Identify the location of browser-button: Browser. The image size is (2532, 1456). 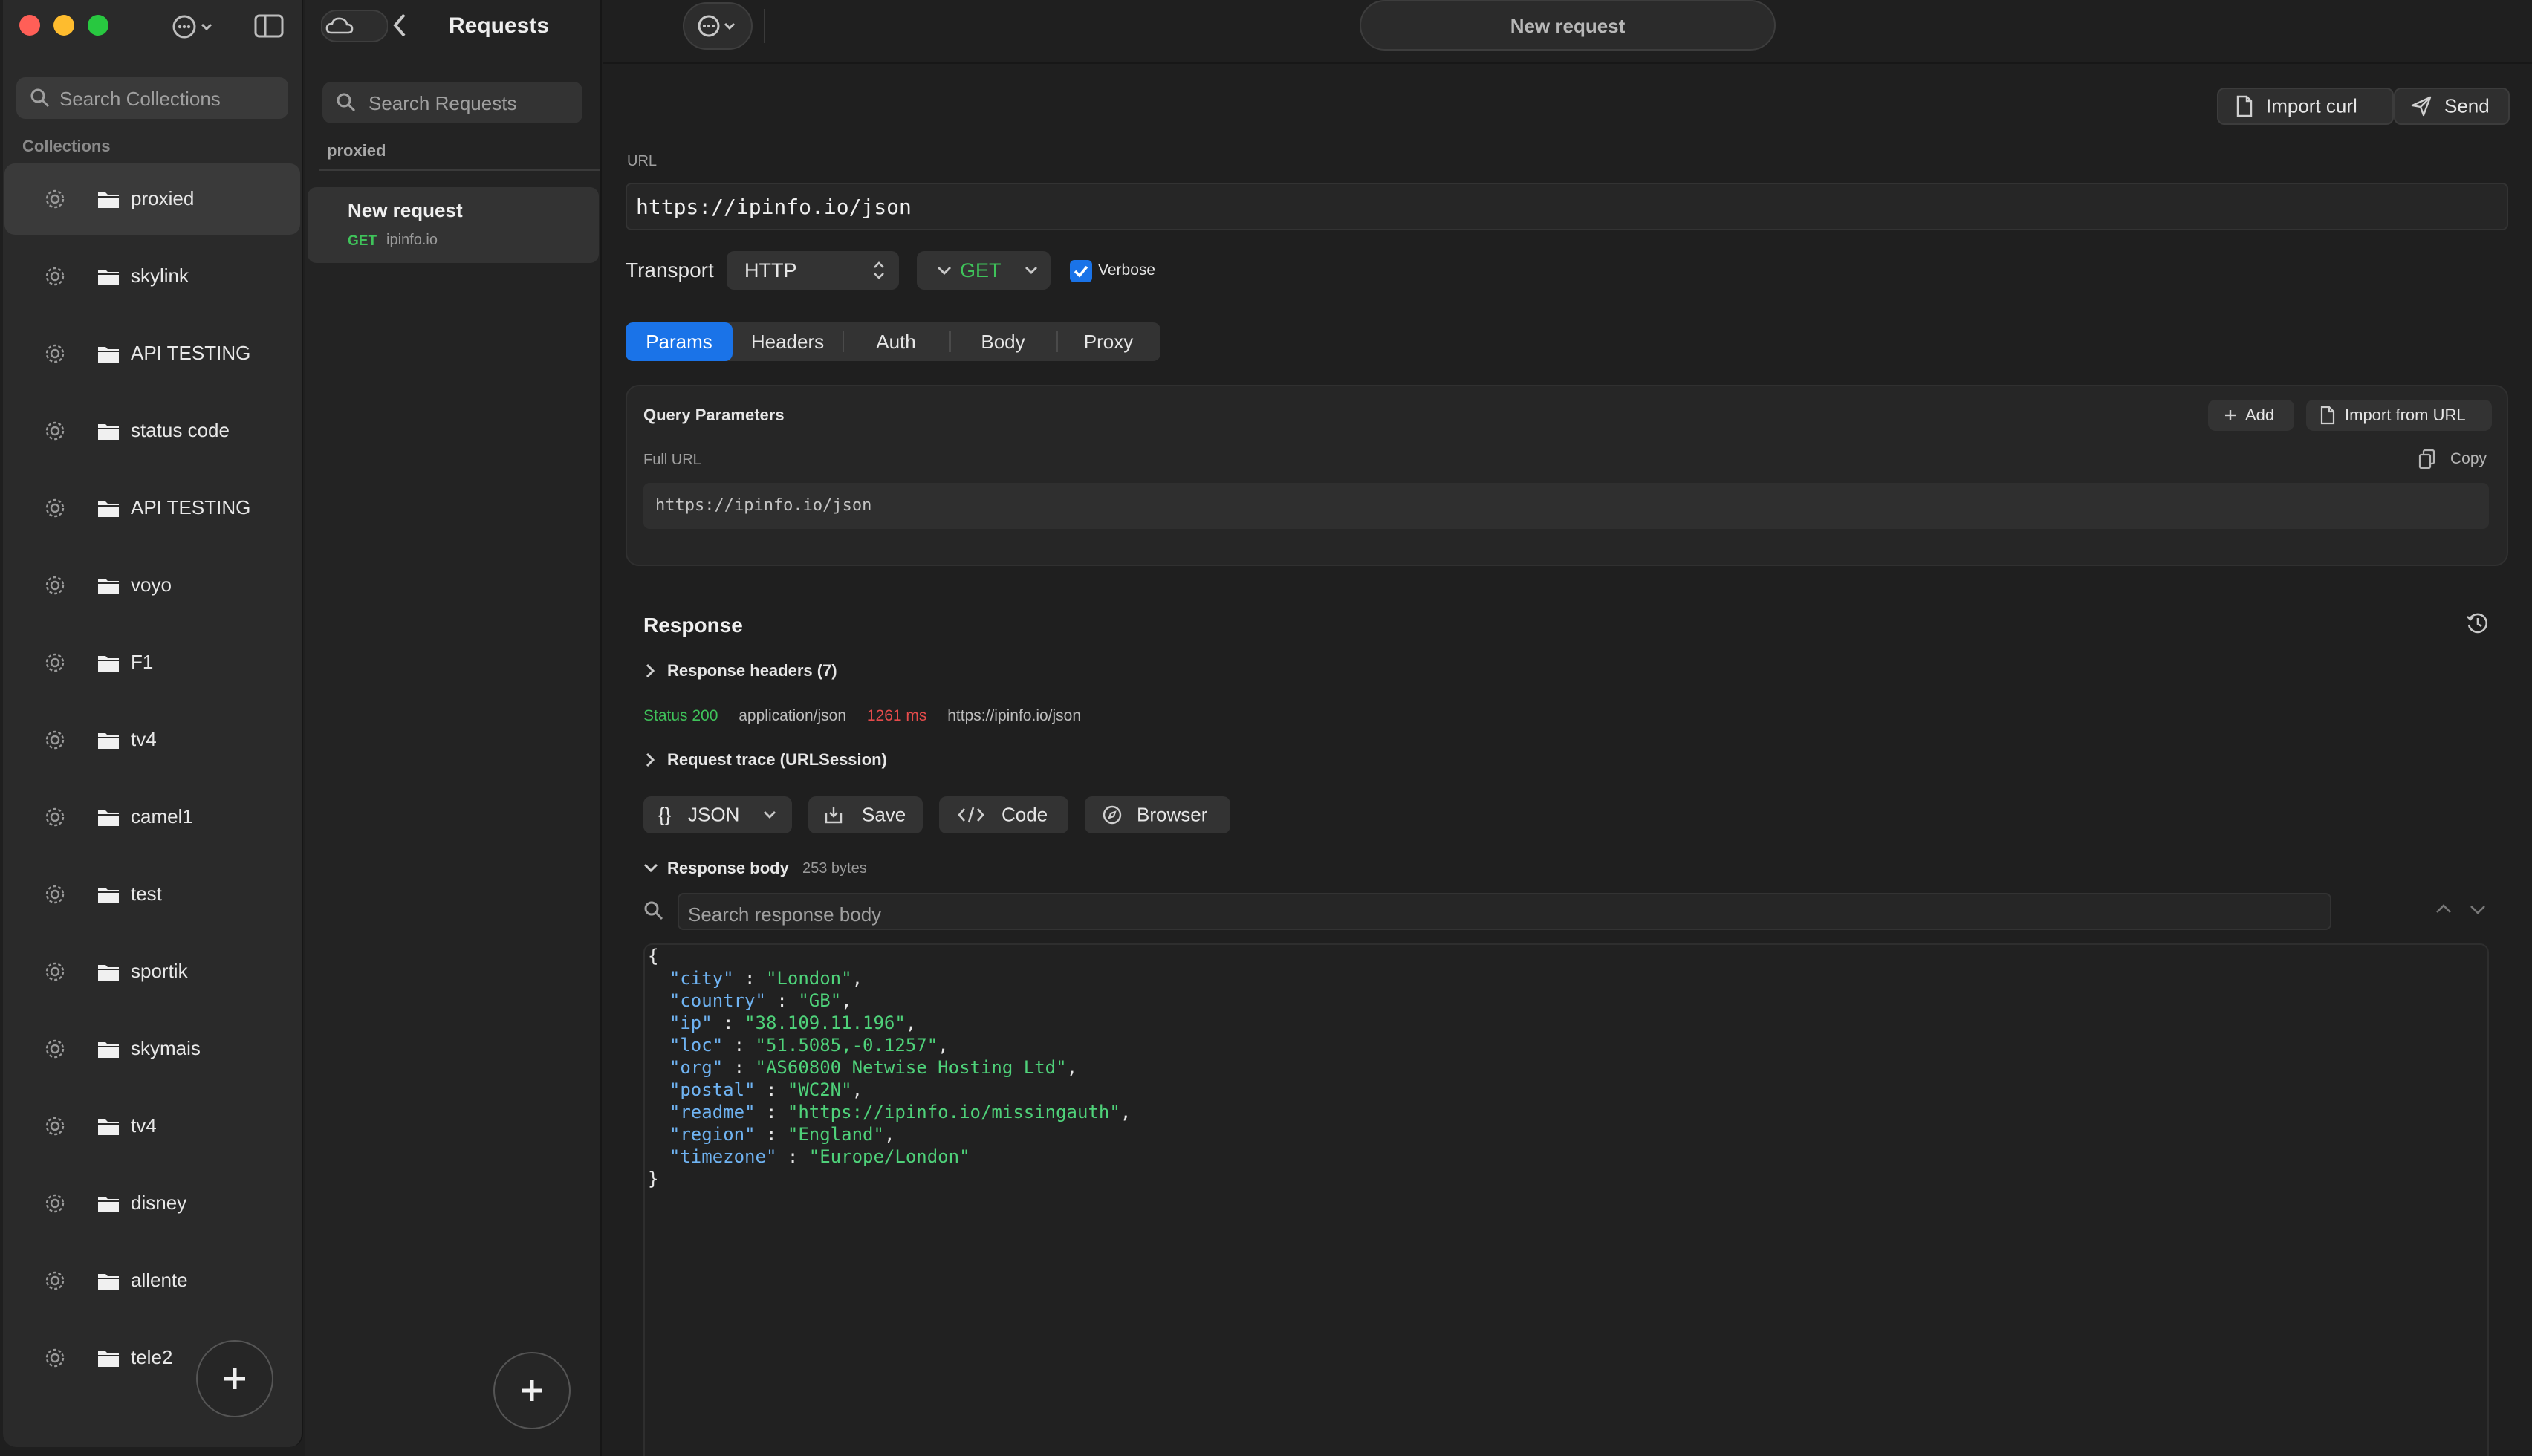
(1157, 815).